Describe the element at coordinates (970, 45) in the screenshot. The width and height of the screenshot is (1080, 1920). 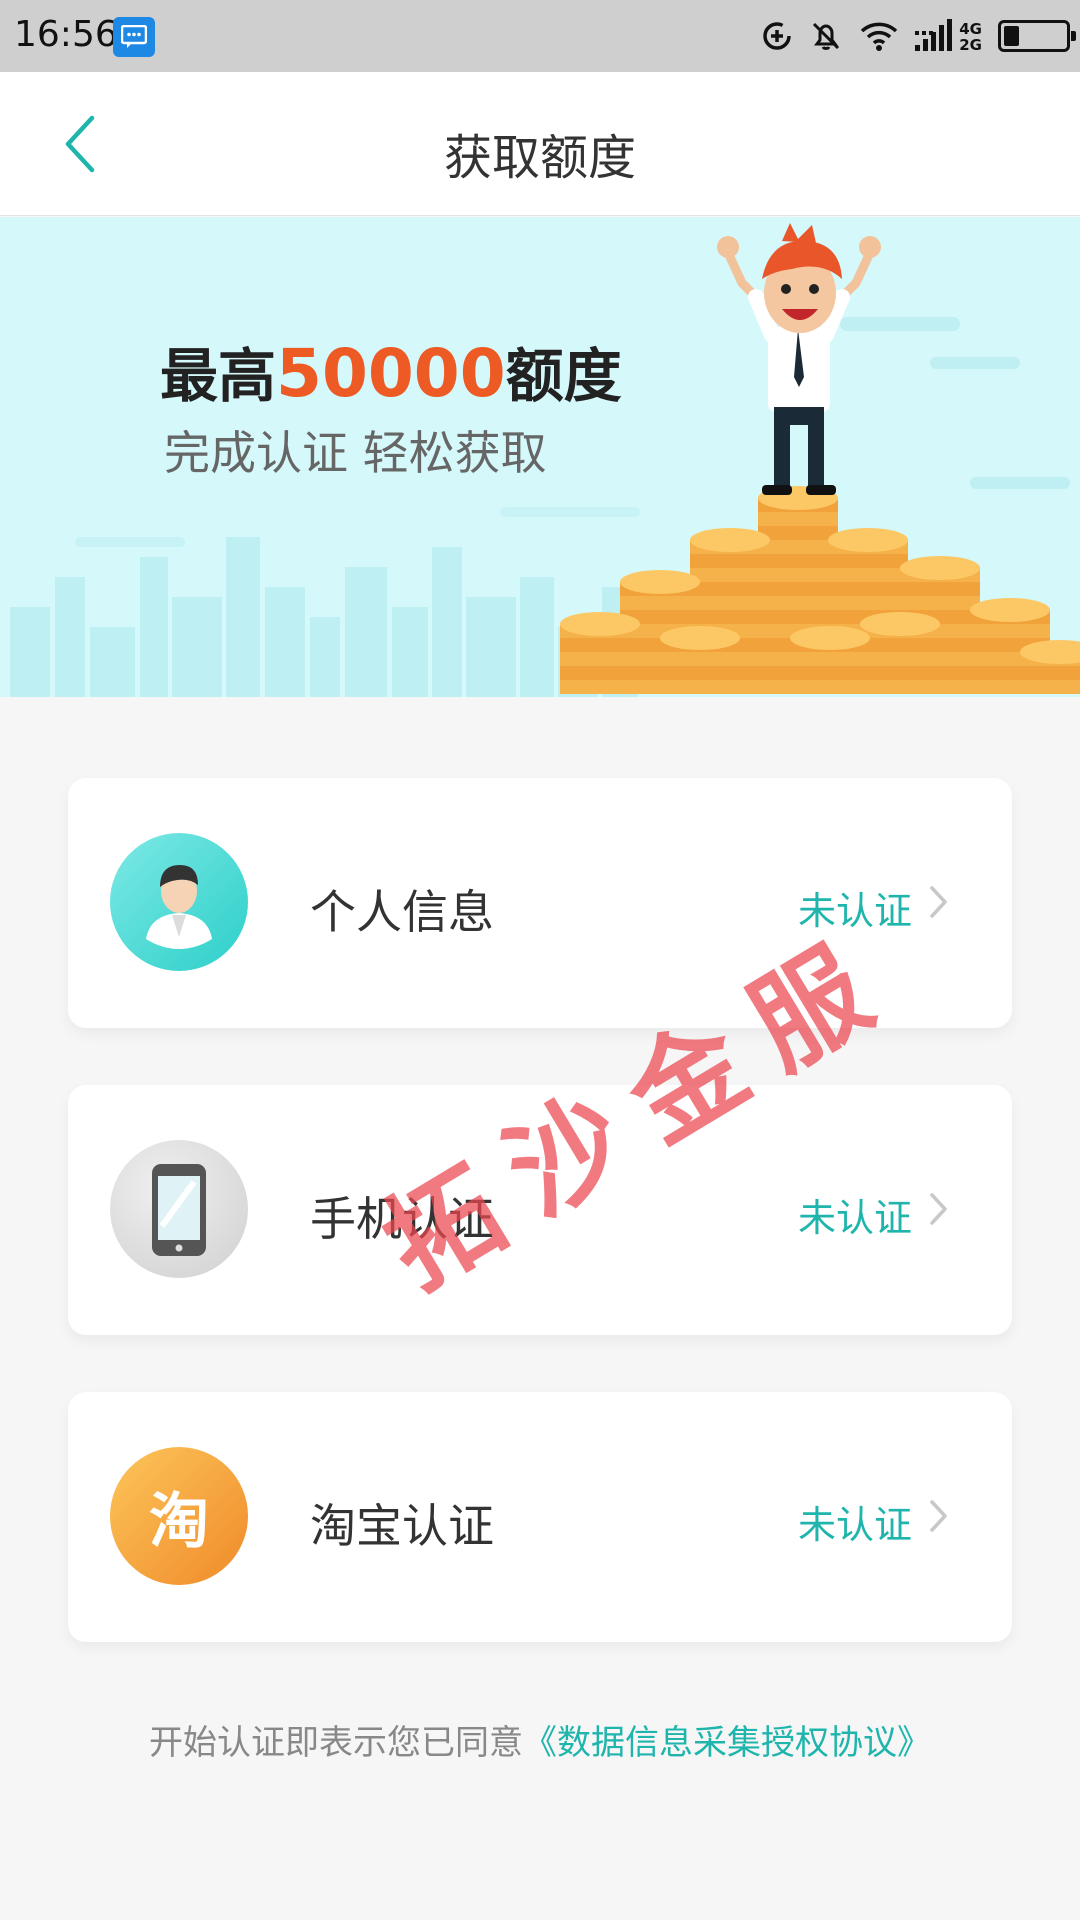
I see `network-label-2g: 2G` at that location.